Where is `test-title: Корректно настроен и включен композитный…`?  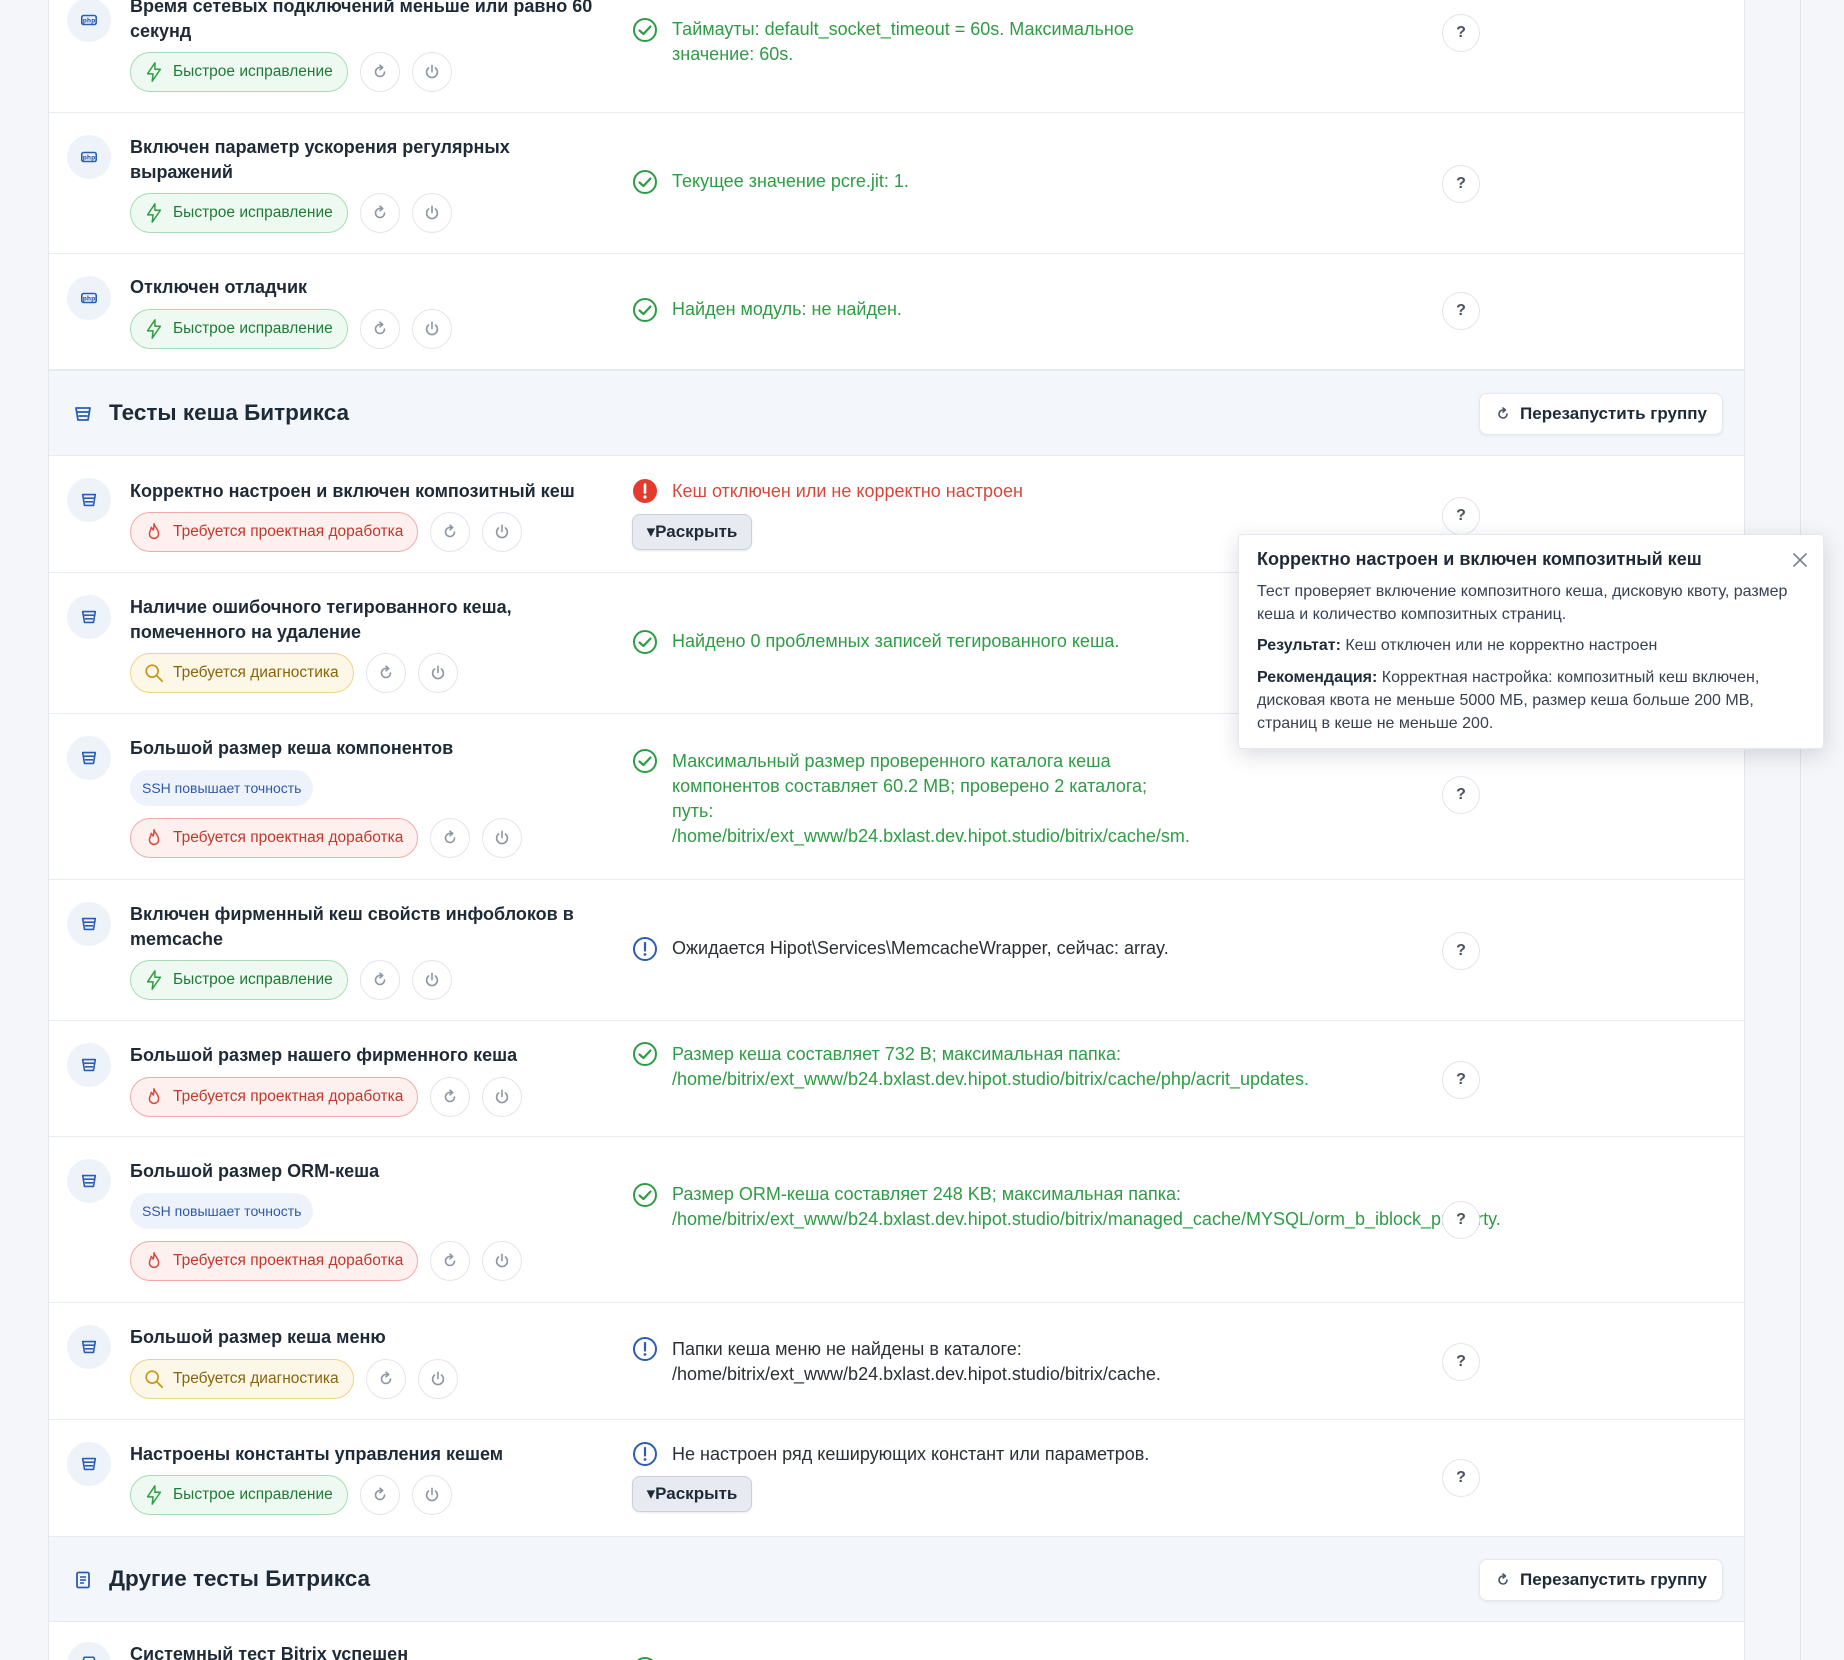
test-title: Корректно настроен и включен композитный… is located at coordinates (352, 491).